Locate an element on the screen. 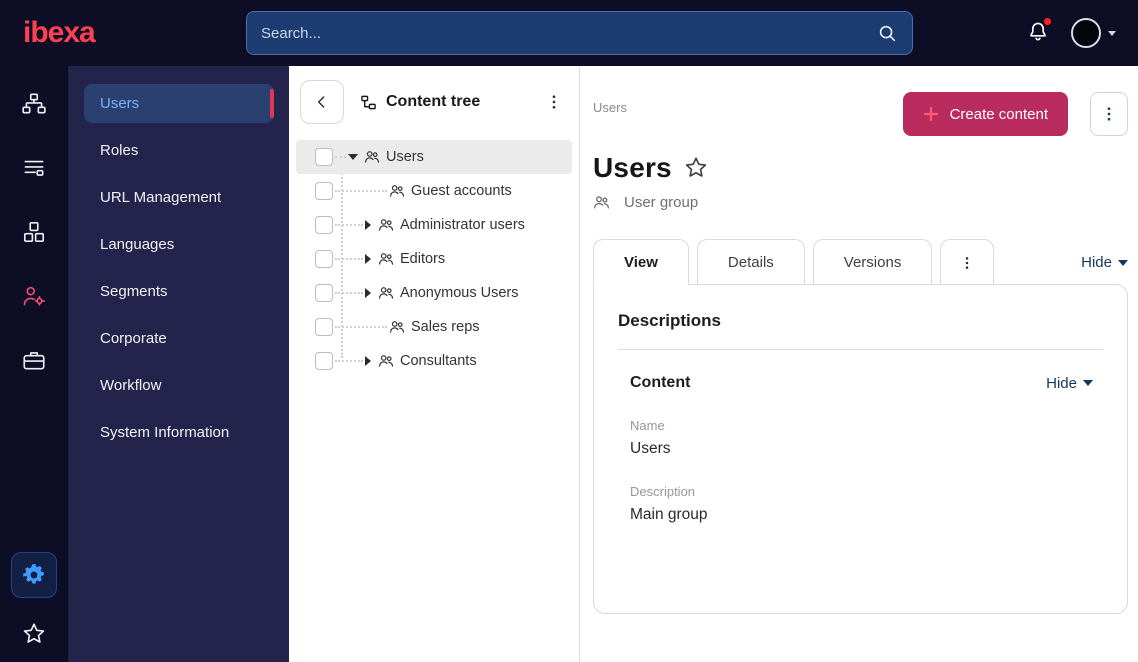 Image resolution: width=1138 pixels, height=662 pixels. user-settings-icon is located at coordinates (34, 296).